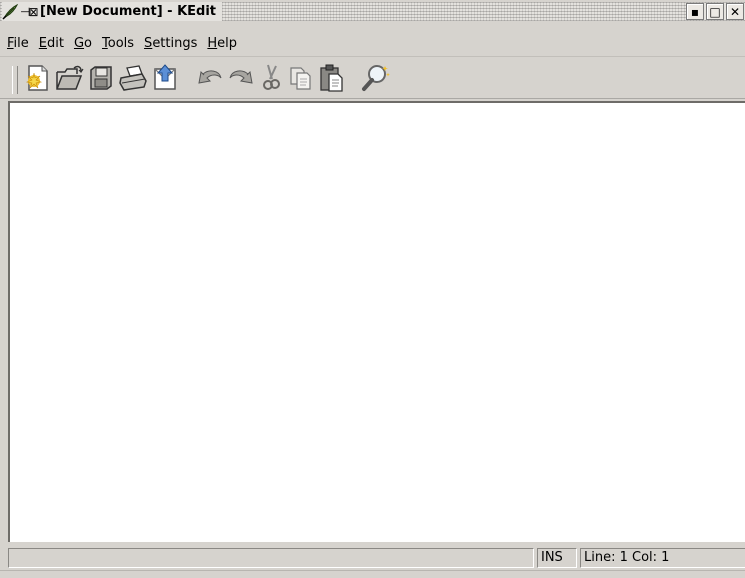 This screenshot has width=745, height=578. I want to click on main-toolbar, so click(372, 78).